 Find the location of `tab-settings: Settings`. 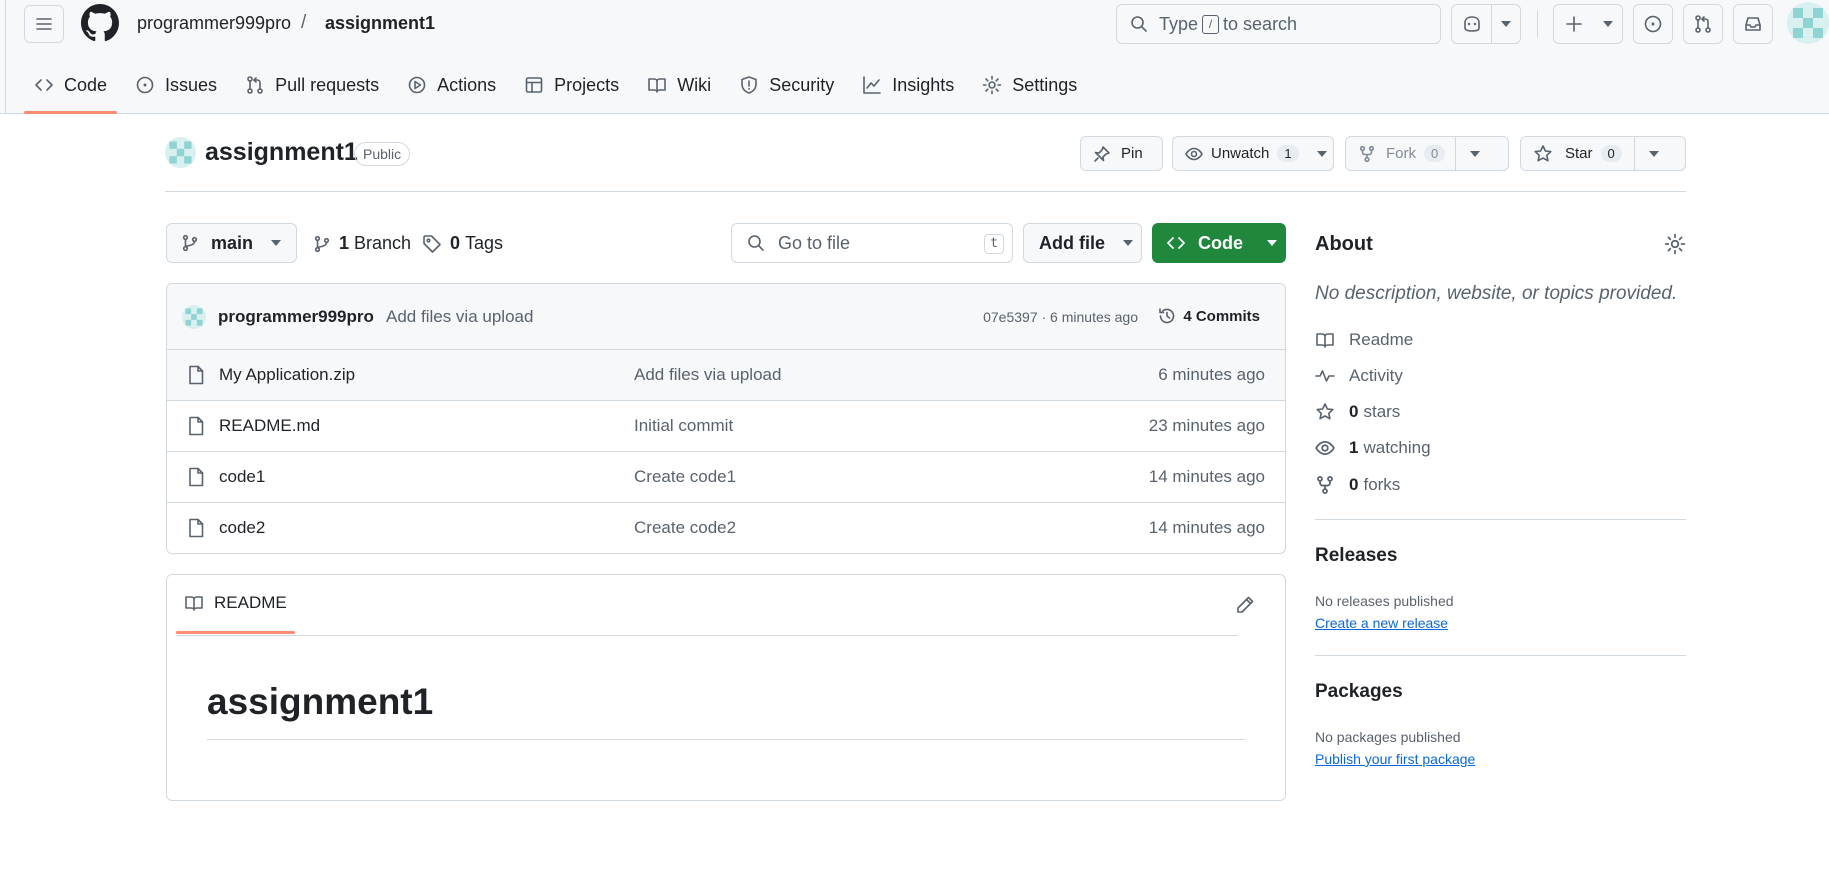

tab-settings: Settings is located at coordinates (1029, 85).